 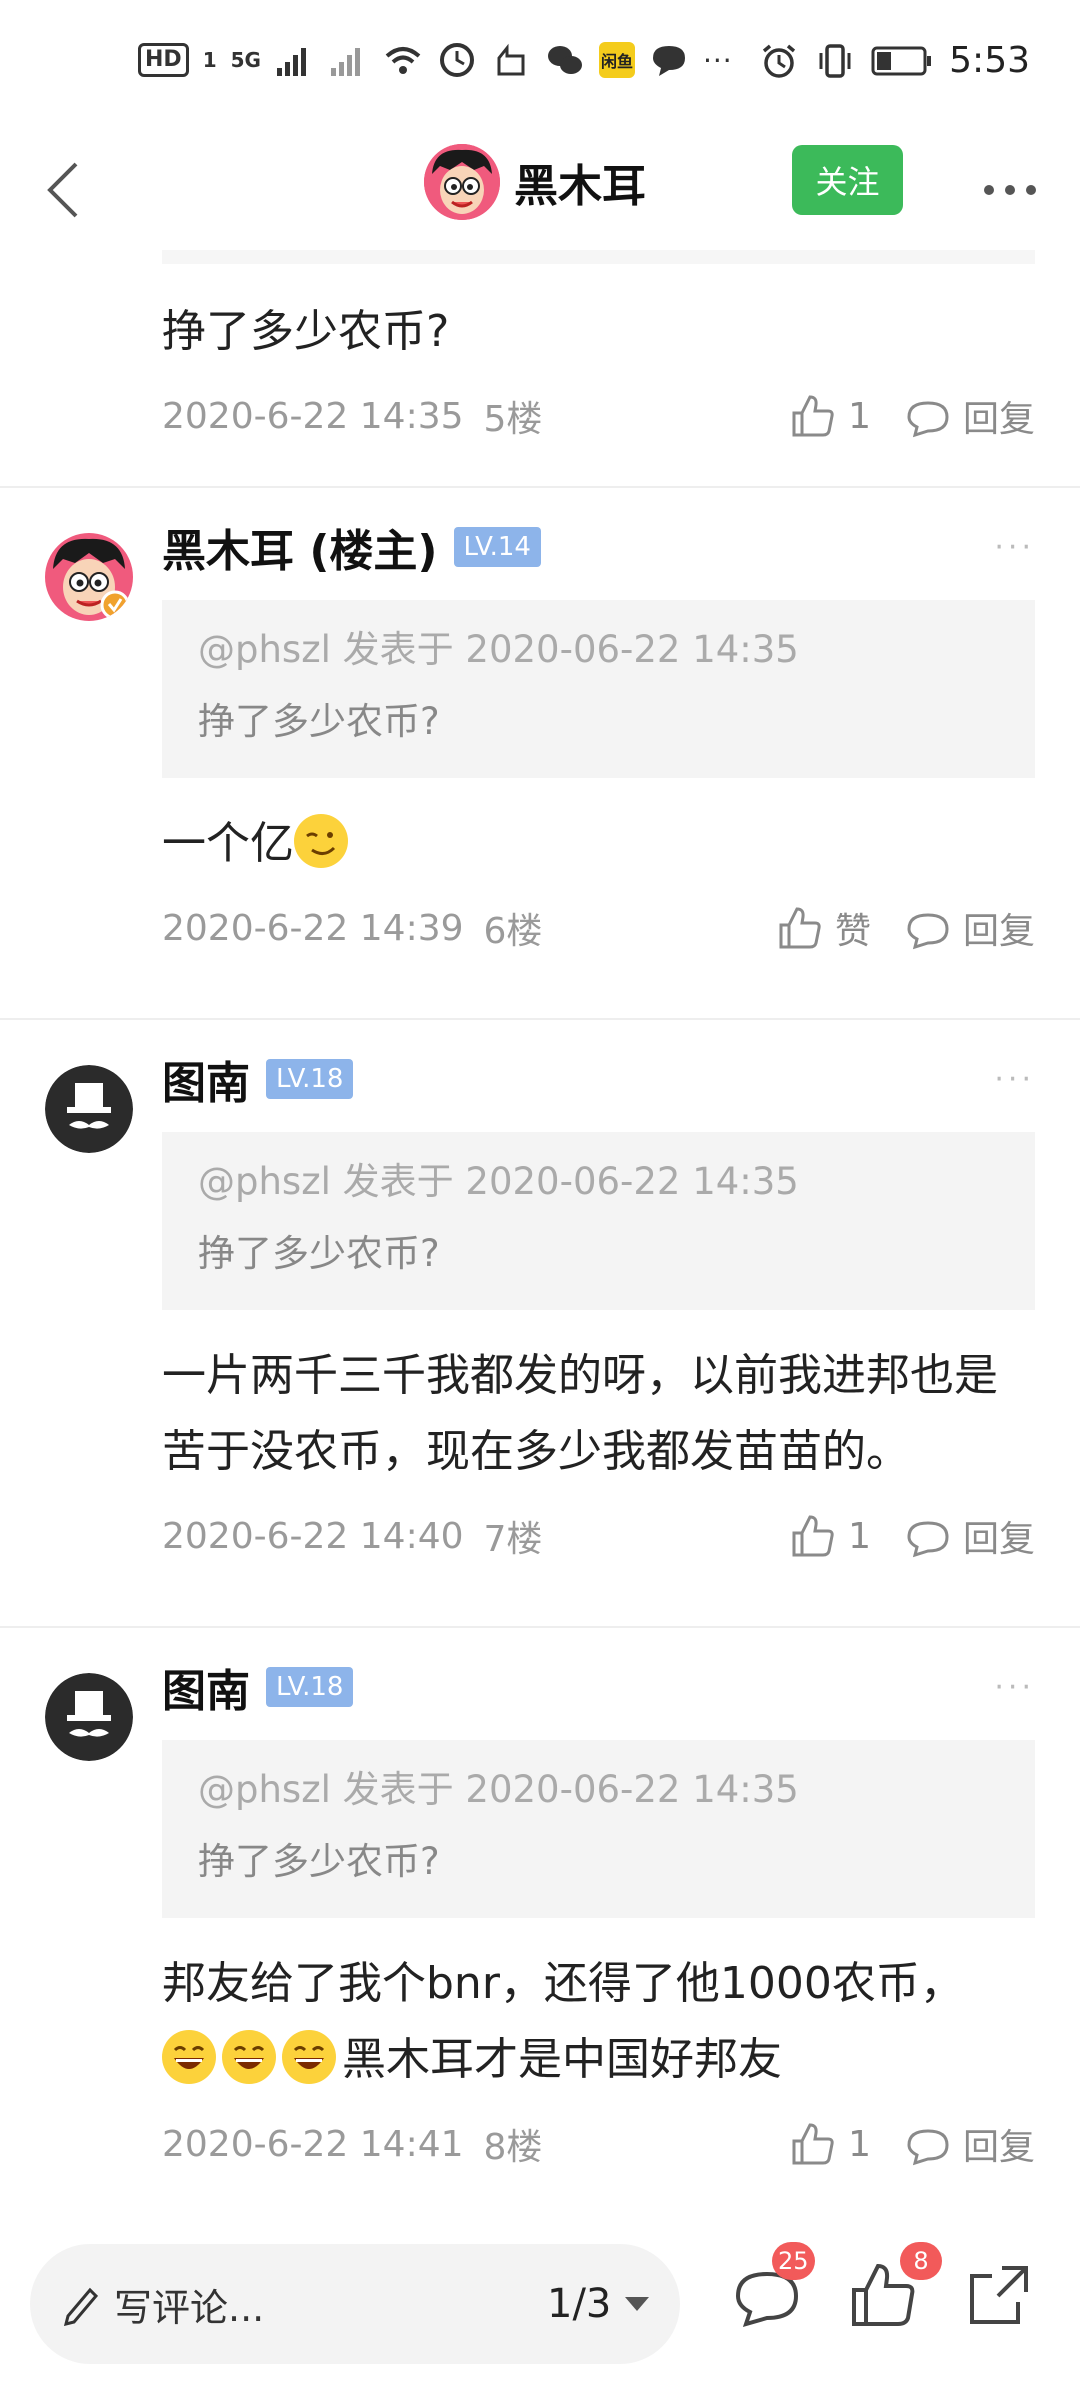 I want to click on sim-slot: 1, so click(x=209, y=60).